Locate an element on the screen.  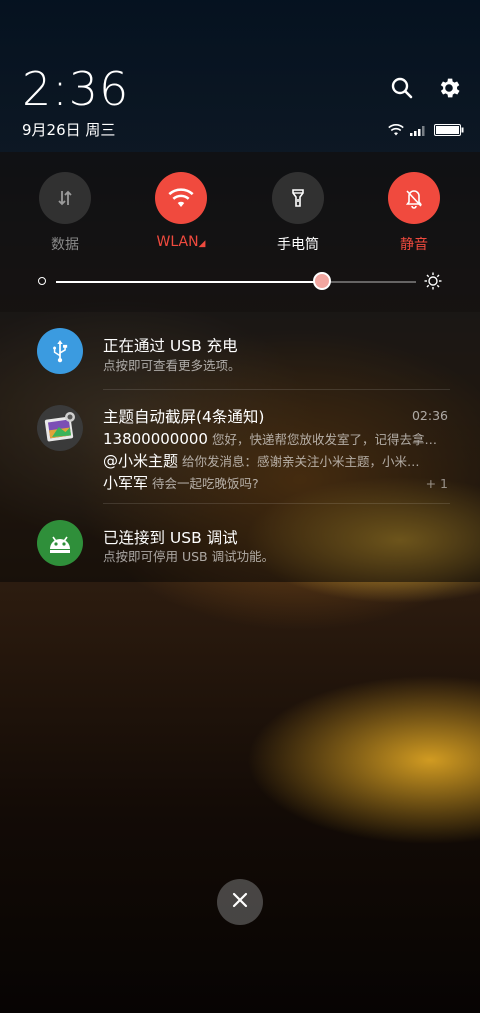
qs-tile-wlan: WLAN◢ is located at coordinates (181, 211).